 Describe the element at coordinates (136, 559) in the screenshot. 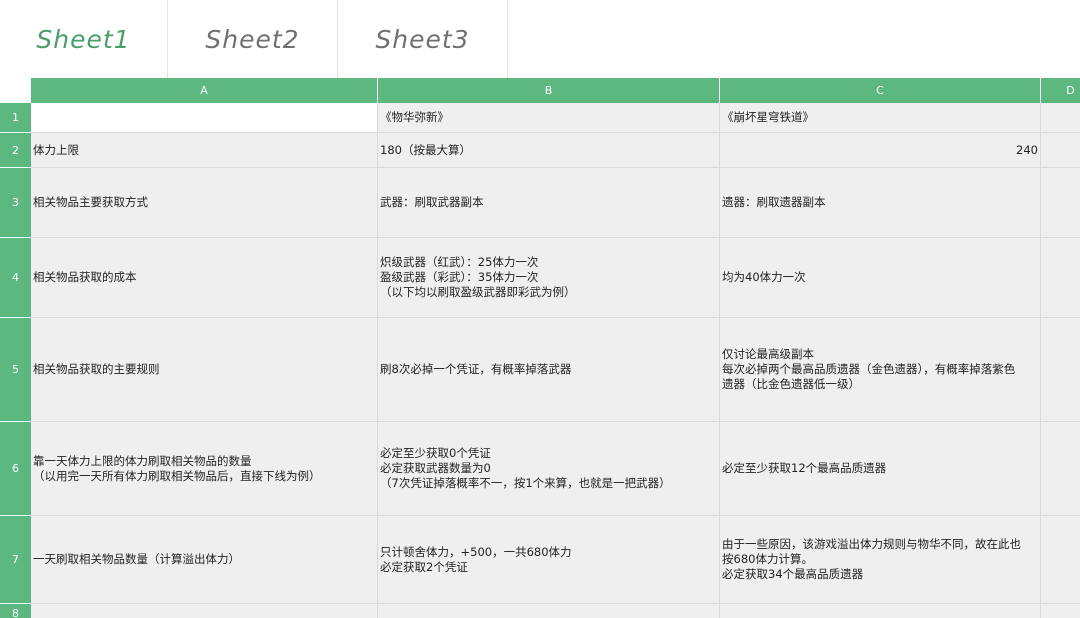

I see `cell-text: 一天刷取相关物品数量（计算溢出体力）` at that location.